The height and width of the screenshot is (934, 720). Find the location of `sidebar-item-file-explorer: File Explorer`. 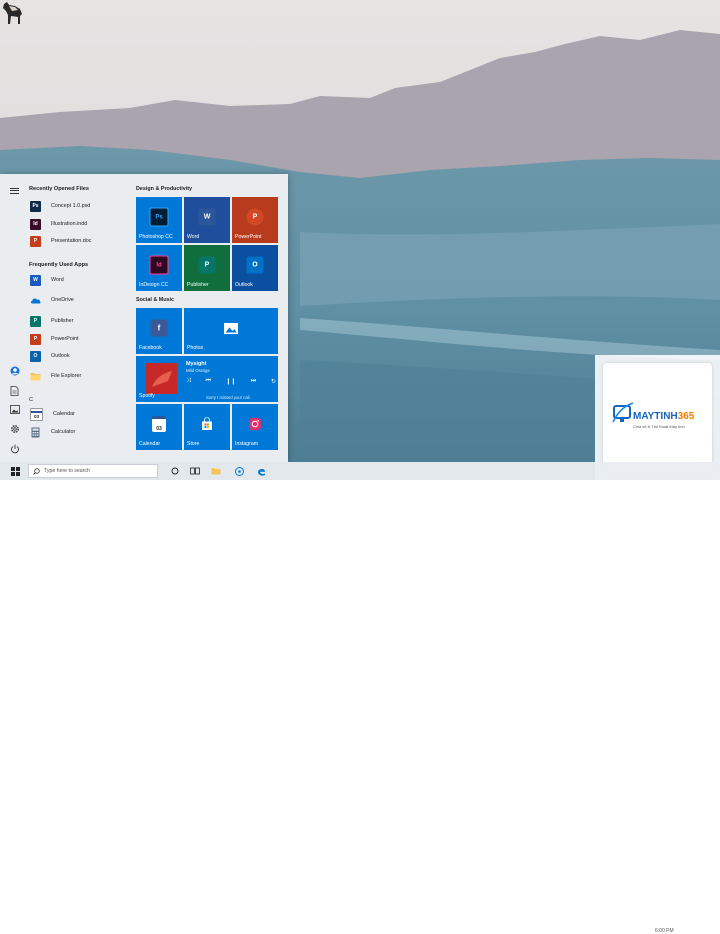

sidebar-item-file-explorer: File Explorer is located at coordinates (78, 376).